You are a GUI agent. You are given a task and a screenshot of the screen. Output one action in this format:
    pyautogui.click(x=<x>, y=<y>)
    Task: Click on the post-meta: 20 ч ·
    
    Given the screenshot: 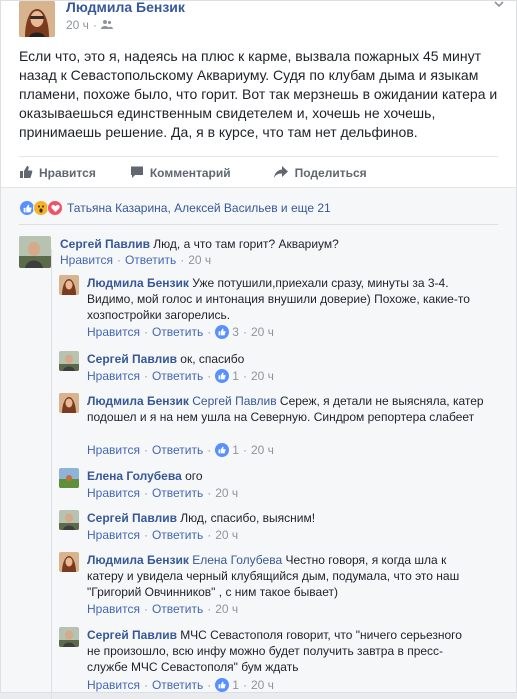 What is the action you would take?
    pyautogui.click(x=89, y=25)
    